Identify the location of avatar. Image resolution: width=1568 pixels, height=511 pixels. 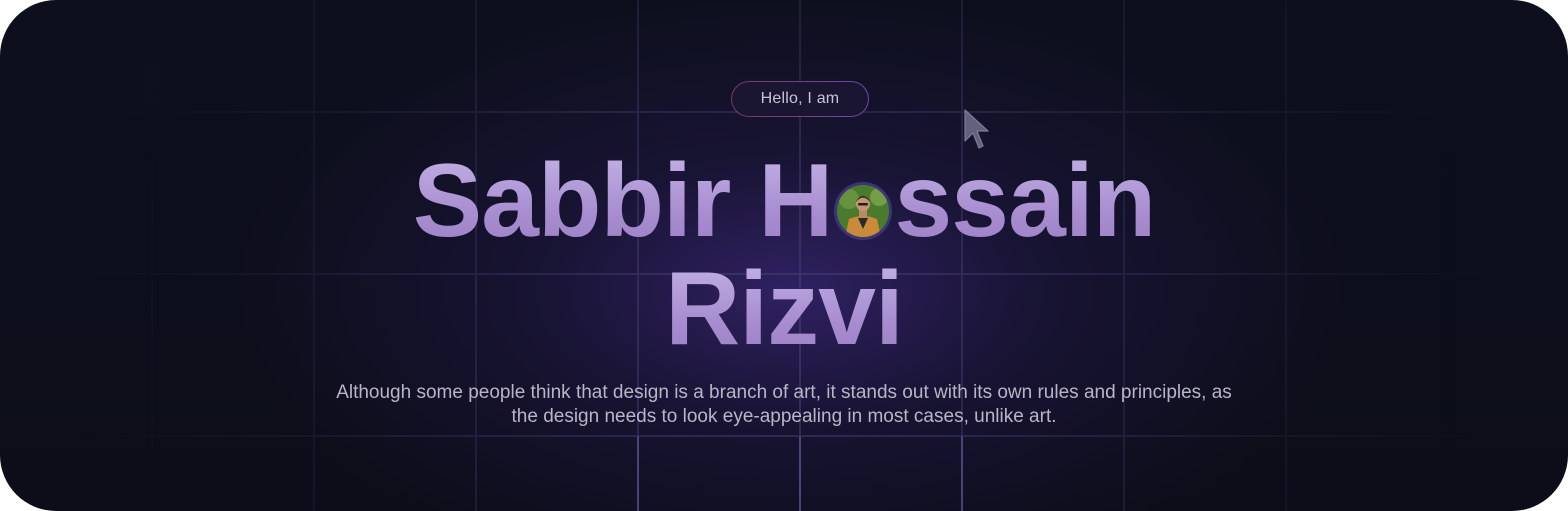
(863, 211).